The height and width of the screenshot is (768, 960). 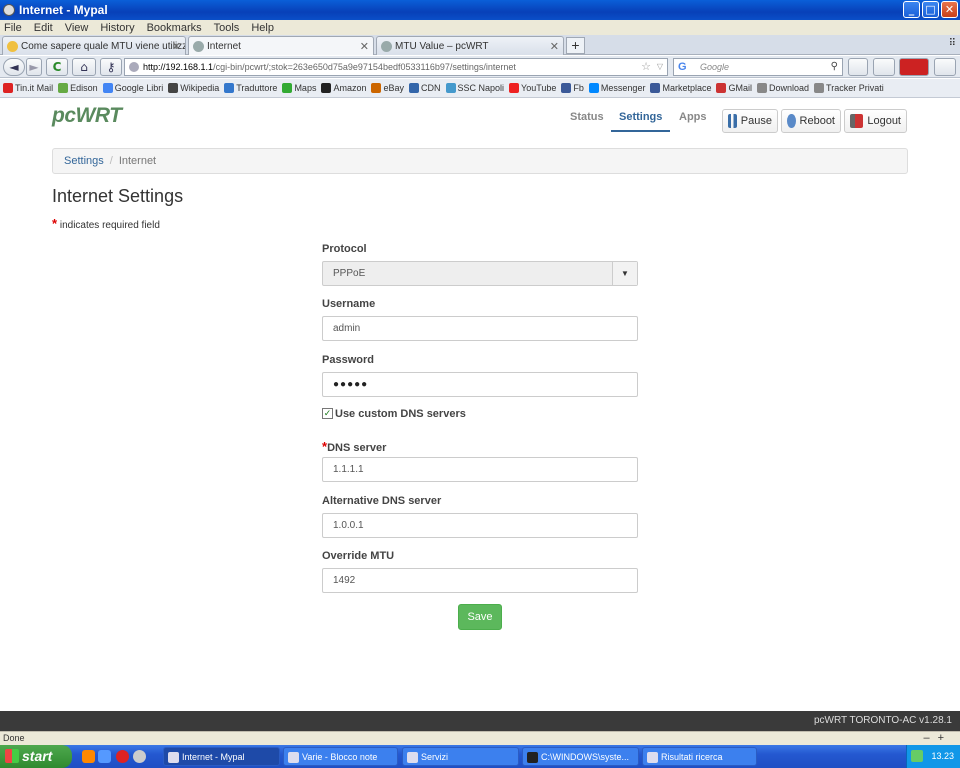 I want to click on opera-icon, so click(x=122, y=756).